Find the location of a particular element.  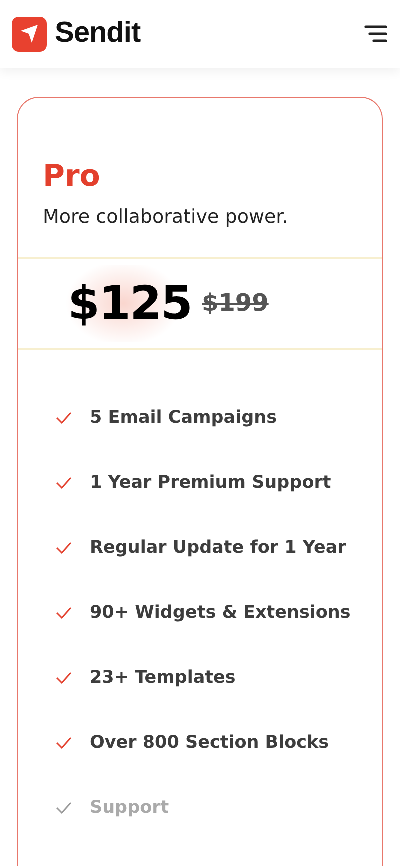

feature-label: Regular Update for 1 Year is located at coordinates (218, 548).